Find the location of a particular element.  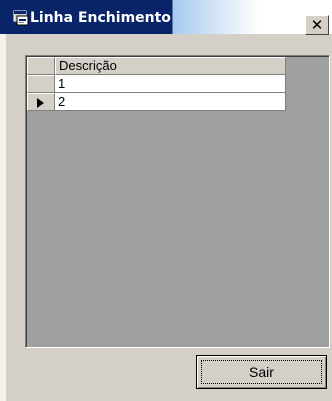

cell-descricao: 1 is located at coordinates (170, 84).